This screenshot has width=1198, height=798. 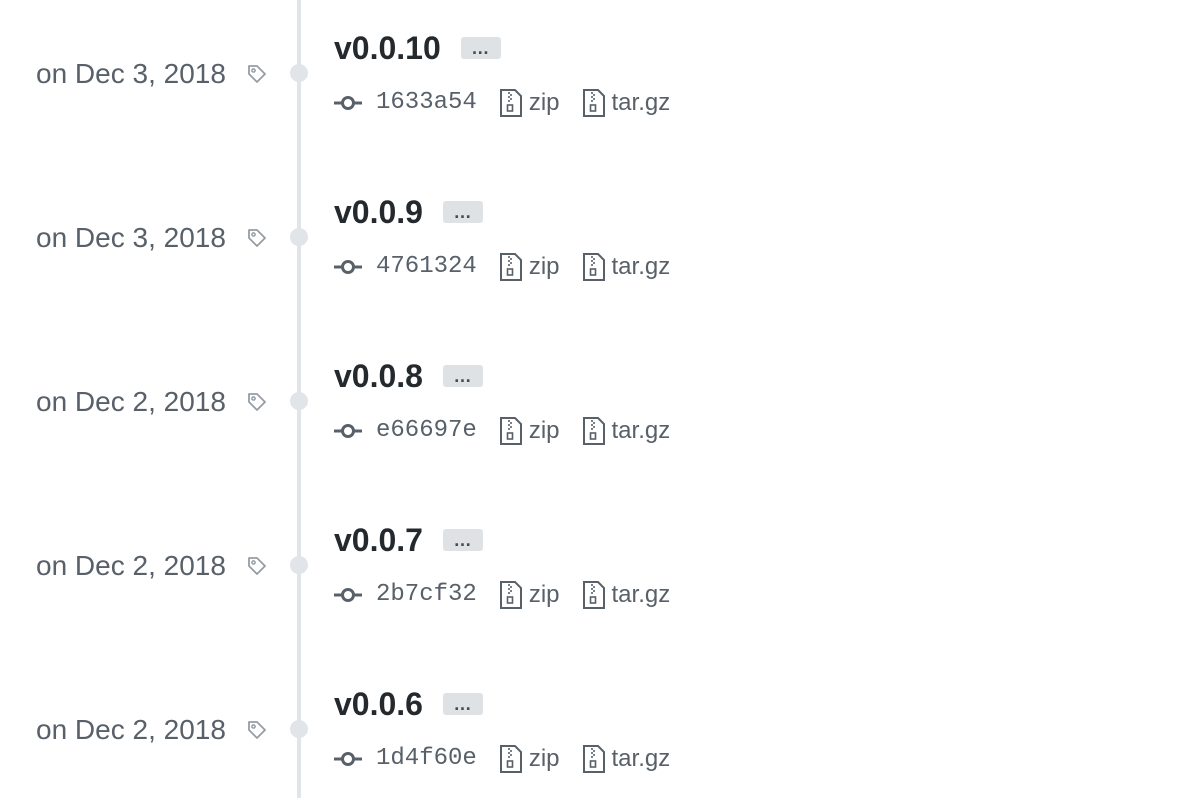 What do you see at coordinates (426, 267) in the screenshot?
I see `commit-sha-link: 4761324` at bounding box center [426, 267].